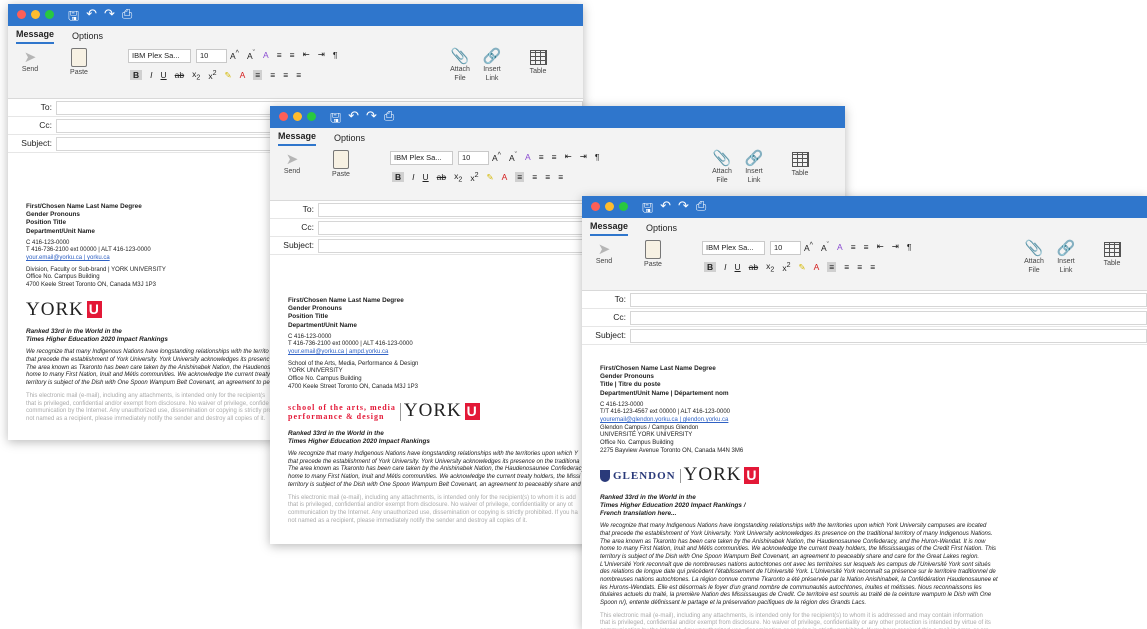 This screenshot has height=629, width=1147. What do you see at coordinates (212, 75) in the screenshot?
I see `superscript-button: x2` at bounding box center [212, 75].